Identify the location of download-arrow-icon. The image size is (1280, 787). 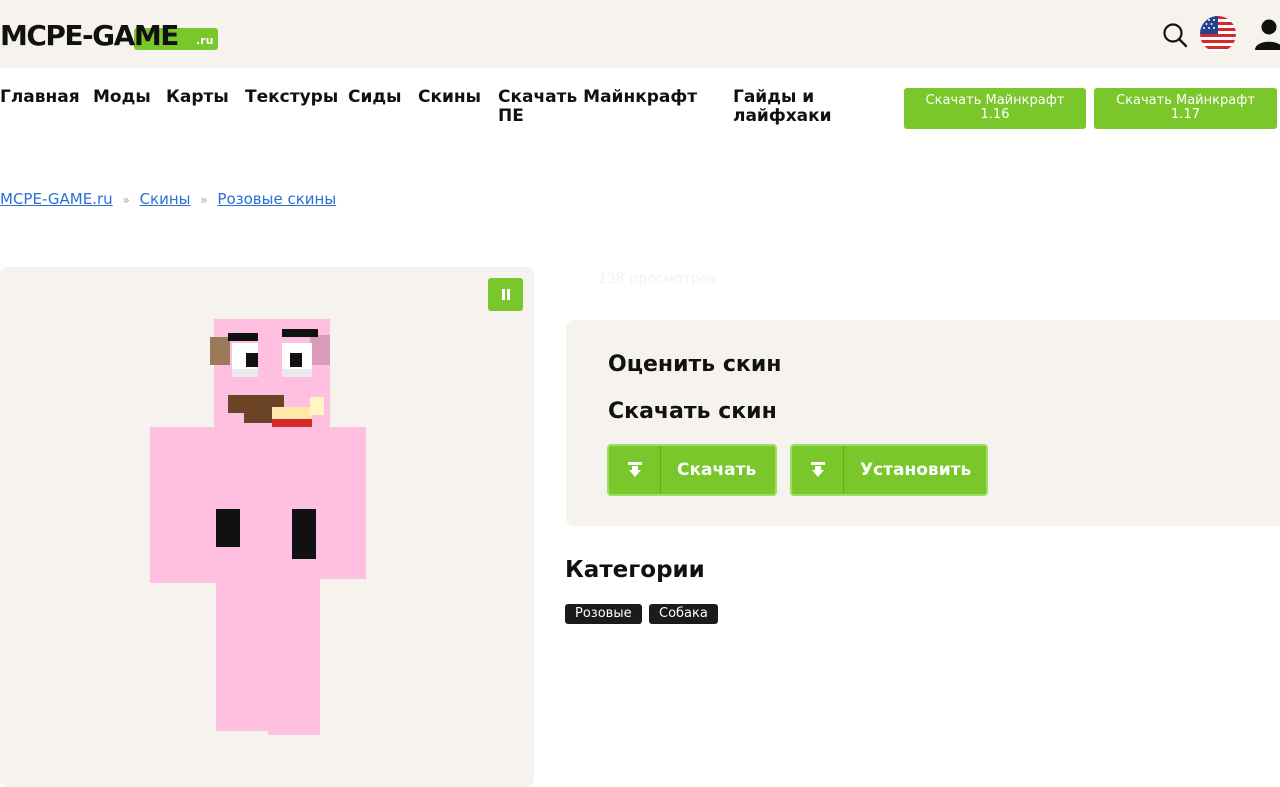
(635, 470).